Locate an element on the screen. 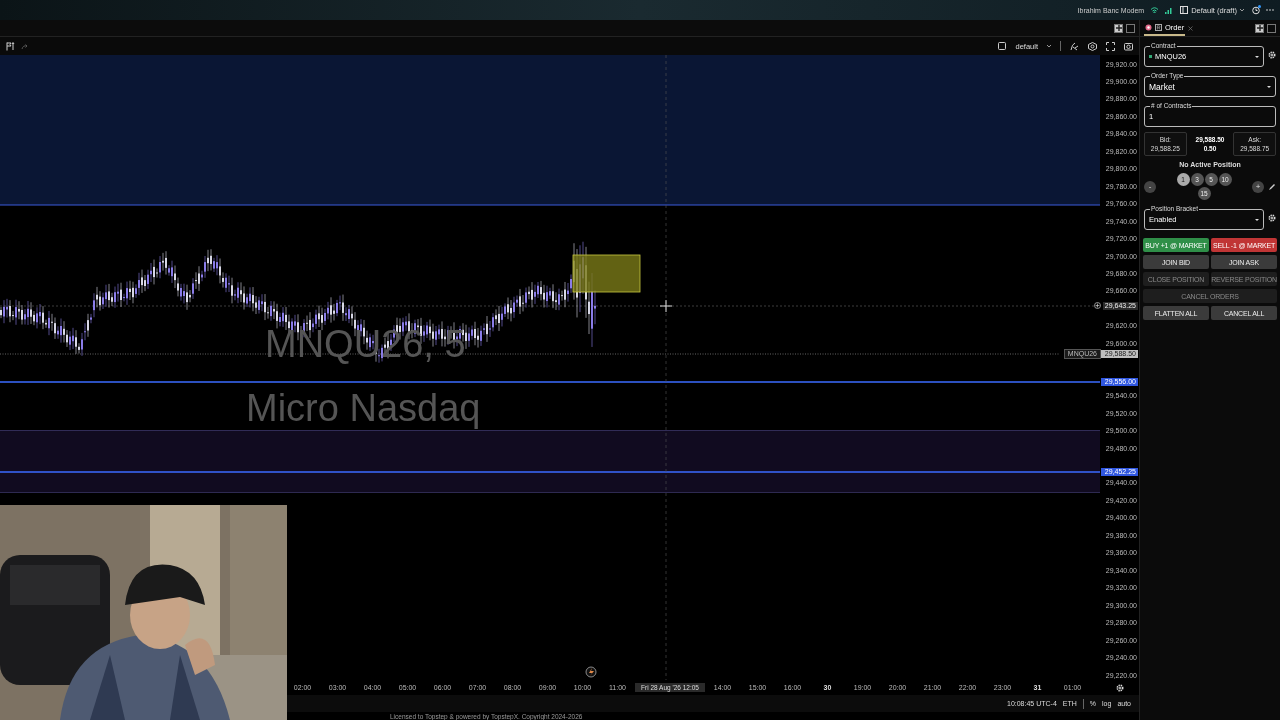 The image size is (1280, 720). visibility-icon is located at coordinates (1092, 46).